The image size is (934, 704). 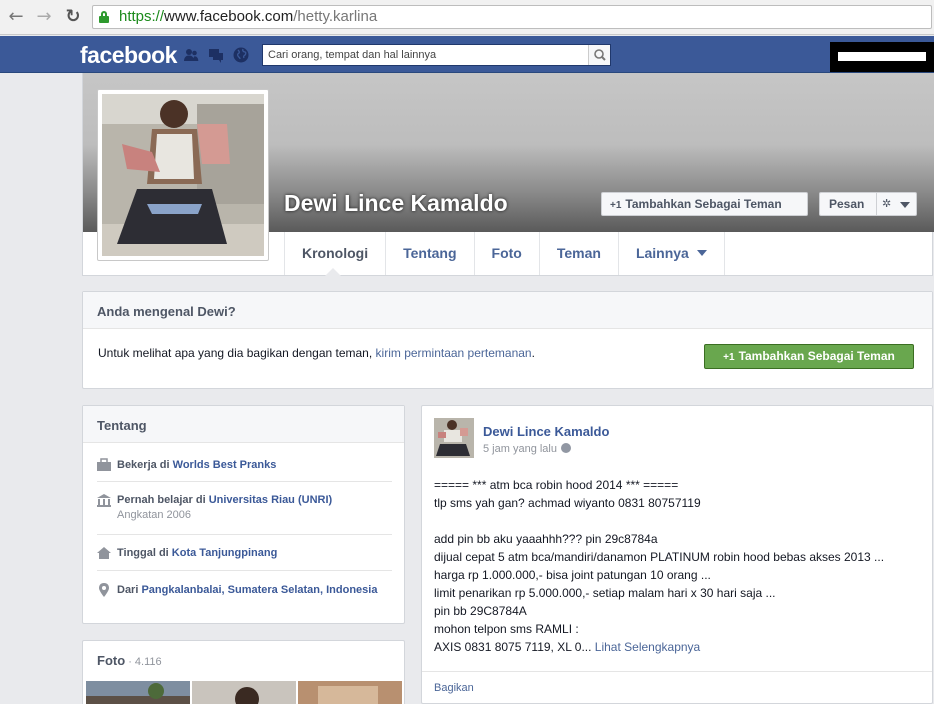 I want to click on tab-more-label: Lainnya, so click(x=662, y=253).